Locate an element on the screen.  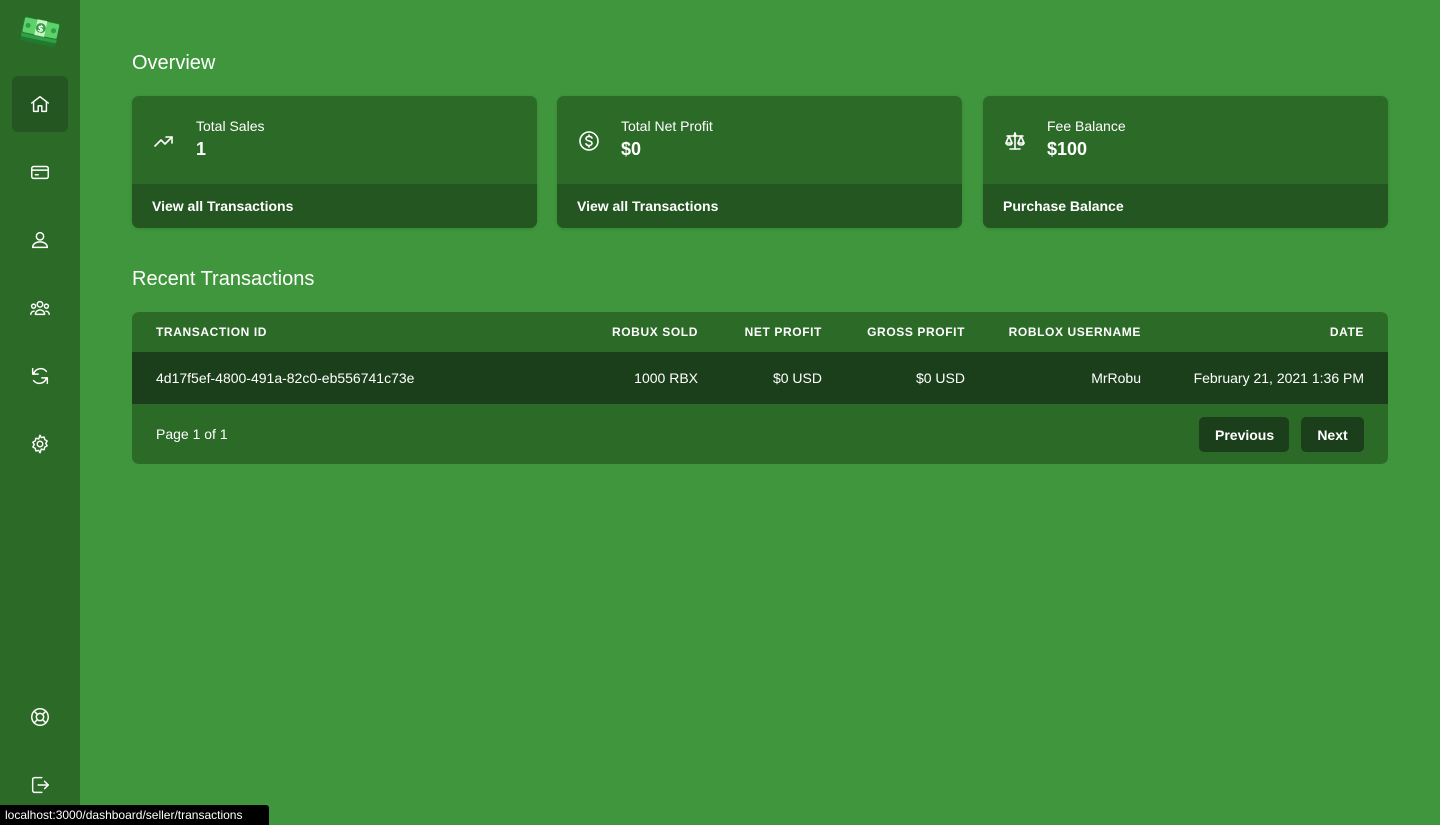
credit-card-icon is located at coordinates (40, 172).